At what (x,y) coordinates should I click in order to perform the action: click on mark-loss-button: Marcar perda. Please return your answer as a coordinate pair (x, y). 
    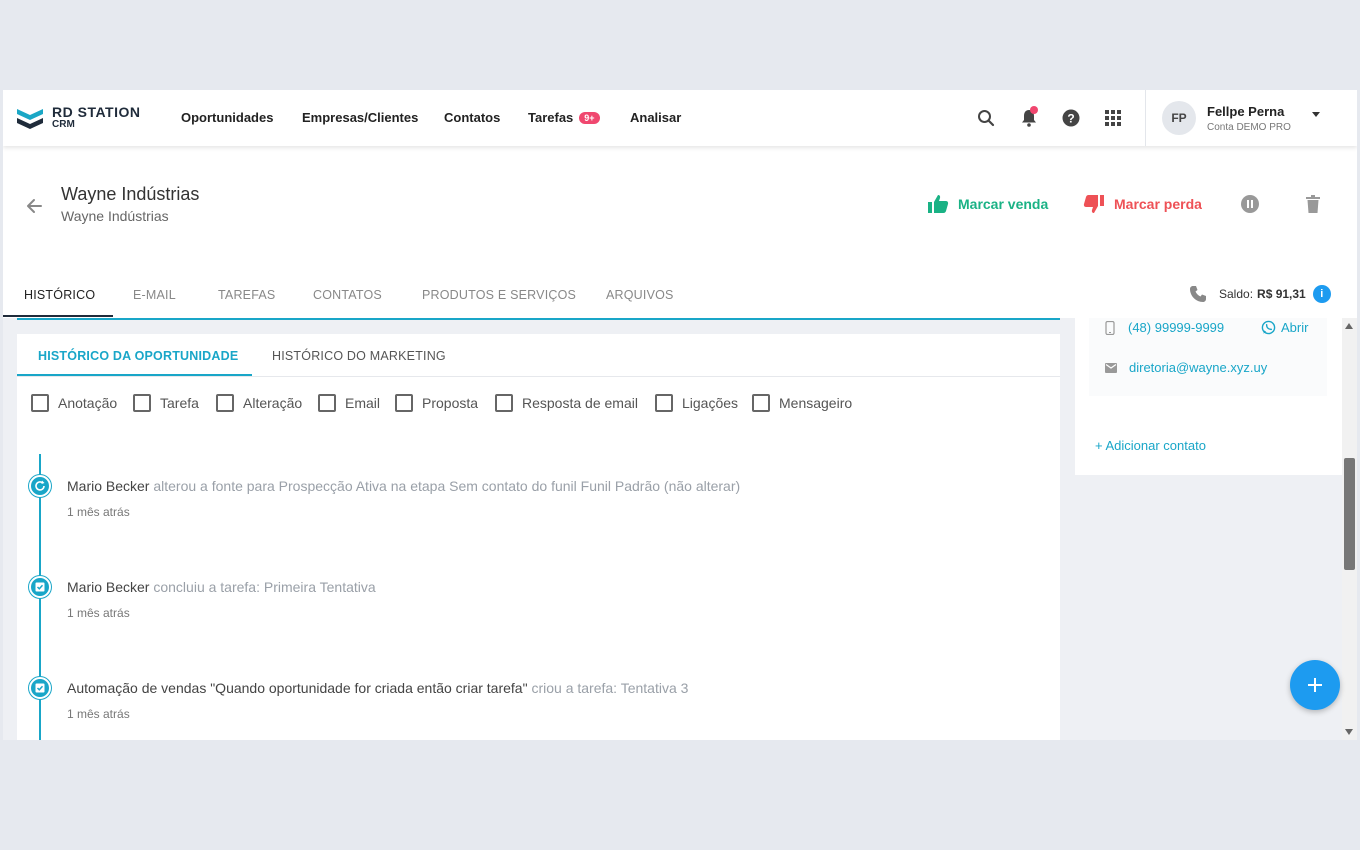
    Looking at the image, I should click on (1142, 204).